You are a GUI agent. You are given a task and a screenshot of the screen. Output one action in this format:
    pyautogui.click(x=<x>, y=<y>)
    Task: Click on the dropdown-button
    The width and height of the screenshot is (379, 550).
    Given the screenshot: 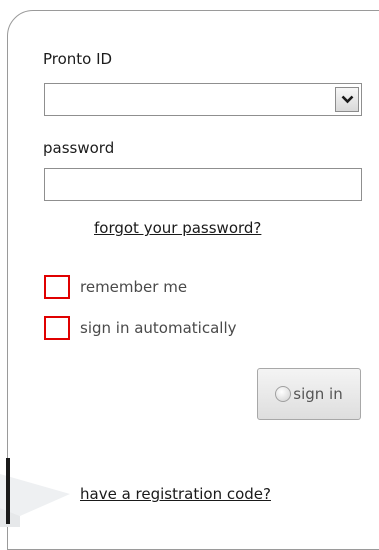 What is the action you would take?
    pyautogui.click(x=347, y=99)
    